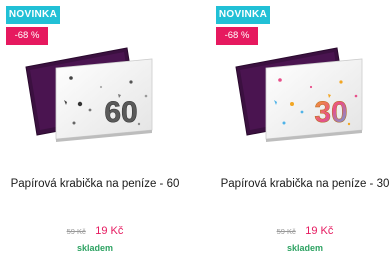  What do you see at coordinates (330, 112) in the screenshot?
I see `box-number-30: 30` at bounding box center [330, 112].